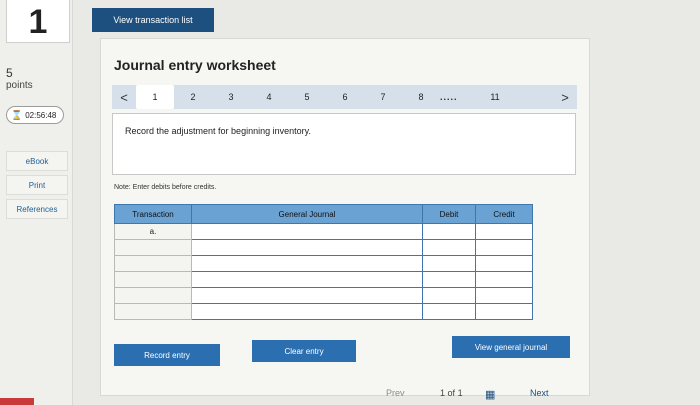 This screenshot has width=700, height=405. Describe the element at coordinates (460, 393) in the screenshot. I see `page-total: 1` at that location.